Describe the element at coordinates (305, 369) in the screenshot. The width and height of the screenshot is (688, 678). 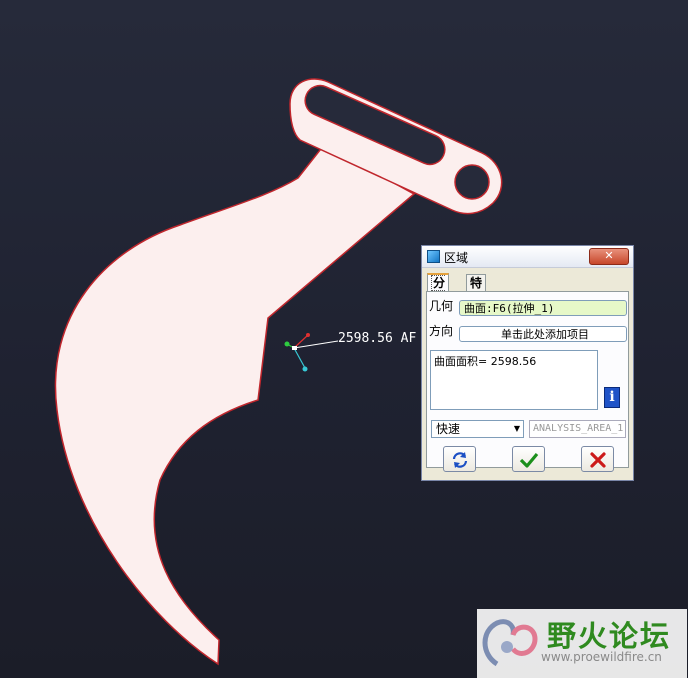
I see `triad-y-dot` at that location.